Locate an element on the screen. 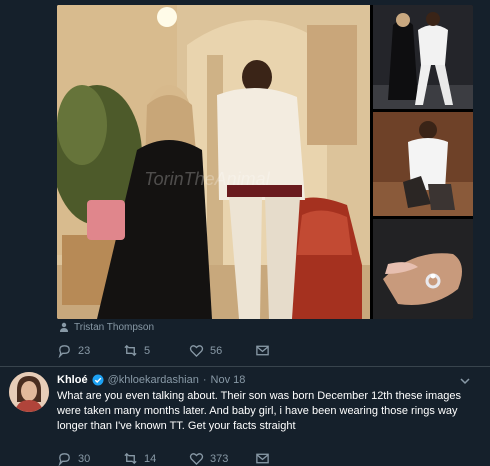 Image resolution: width=490 pixels, height=466 pixels. person-tag-icon is located at coordinates (64, 327).